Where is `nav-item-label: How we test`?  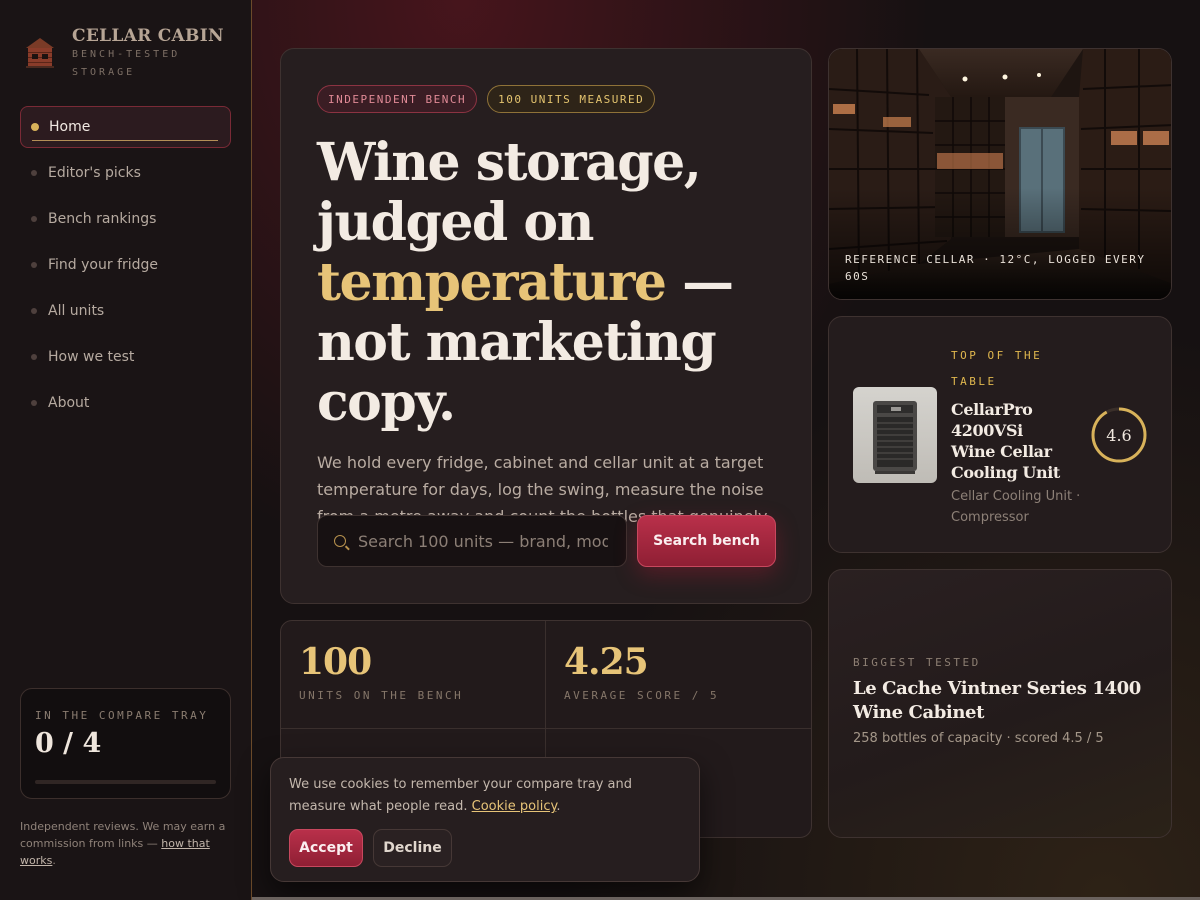 nav-item-label: How we test is located at coordinates (91, 357).